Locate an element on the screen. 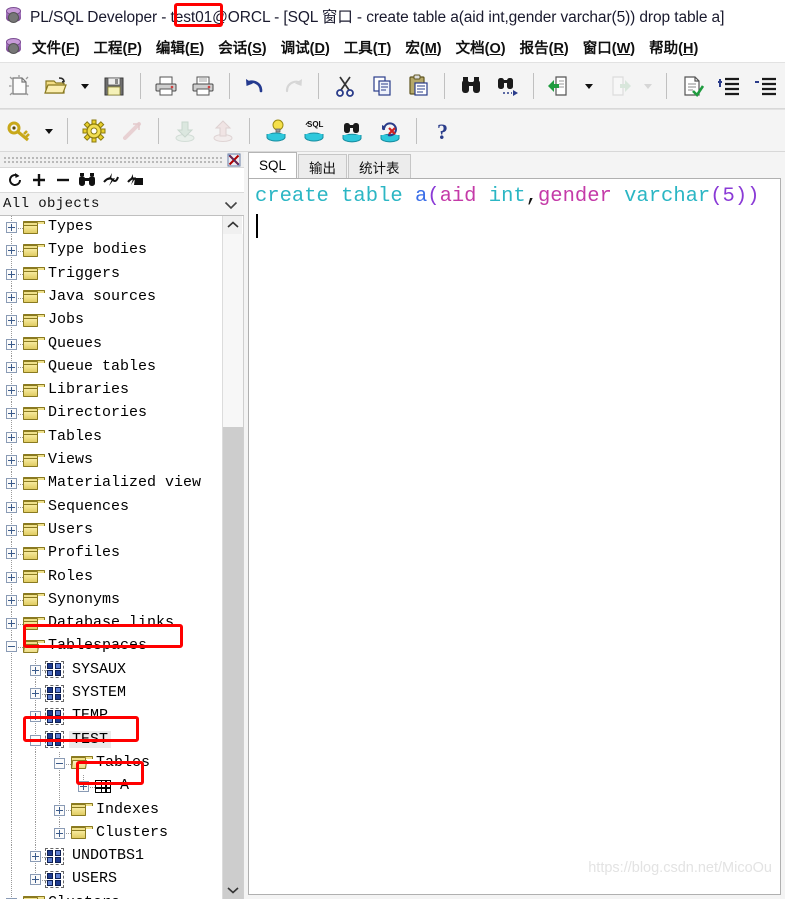 The height and width of the screenshot is (899, 785). indent-increase-icon is located at coordinates (729, 86).